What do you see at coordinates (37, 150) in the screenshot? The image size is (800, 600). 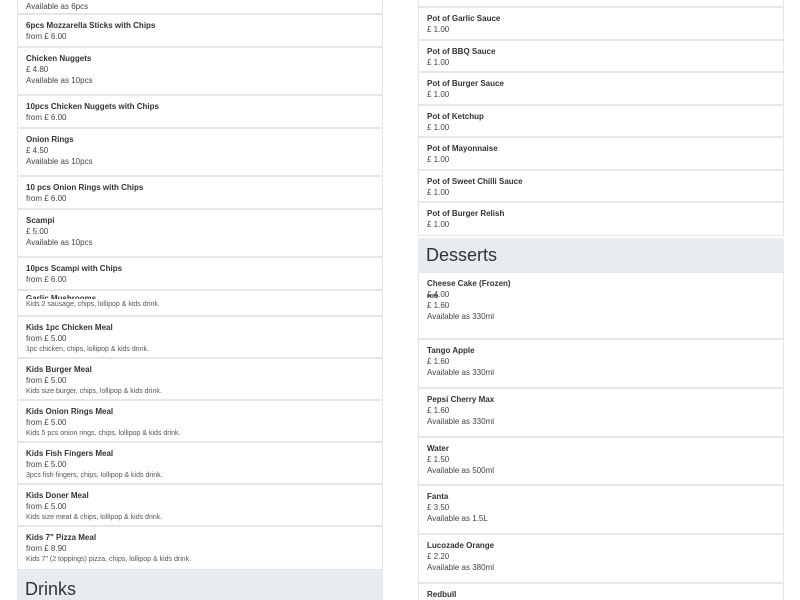 I see `item-price: £ 4.50` at bounding box center [37, 150].